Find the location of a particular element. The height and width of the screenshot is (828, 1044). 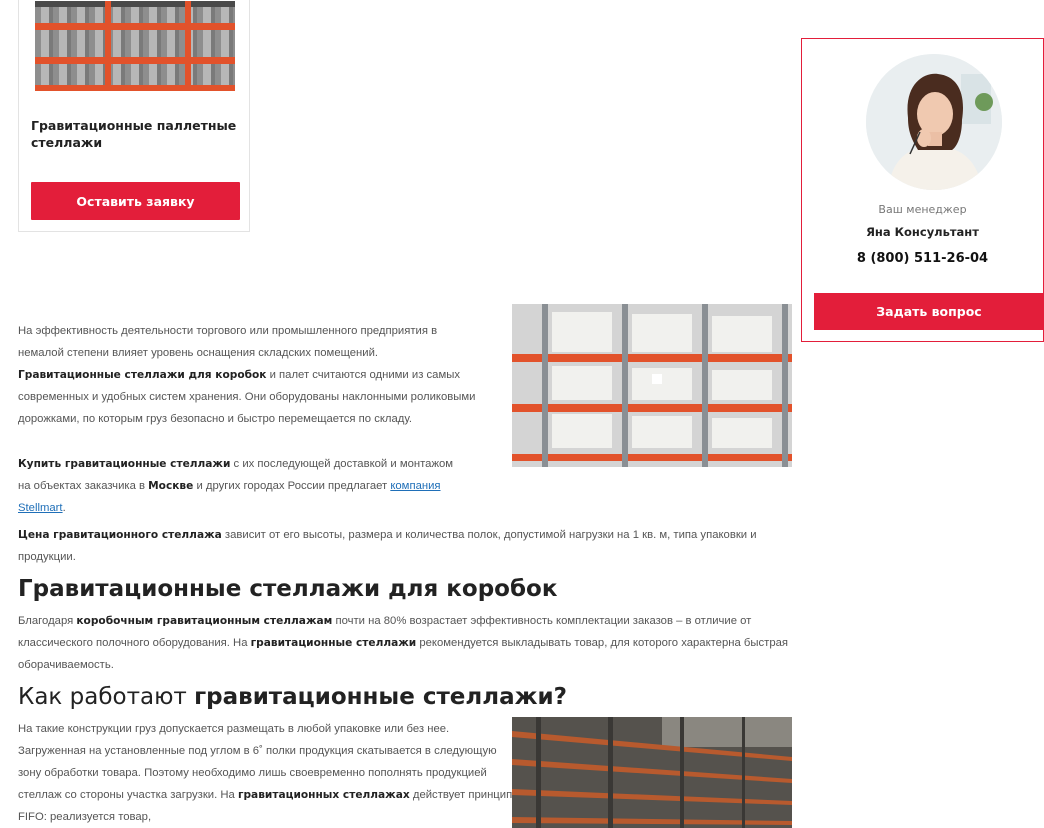

gravity-rack-boxes-photo is located at coordinates (652, 385).